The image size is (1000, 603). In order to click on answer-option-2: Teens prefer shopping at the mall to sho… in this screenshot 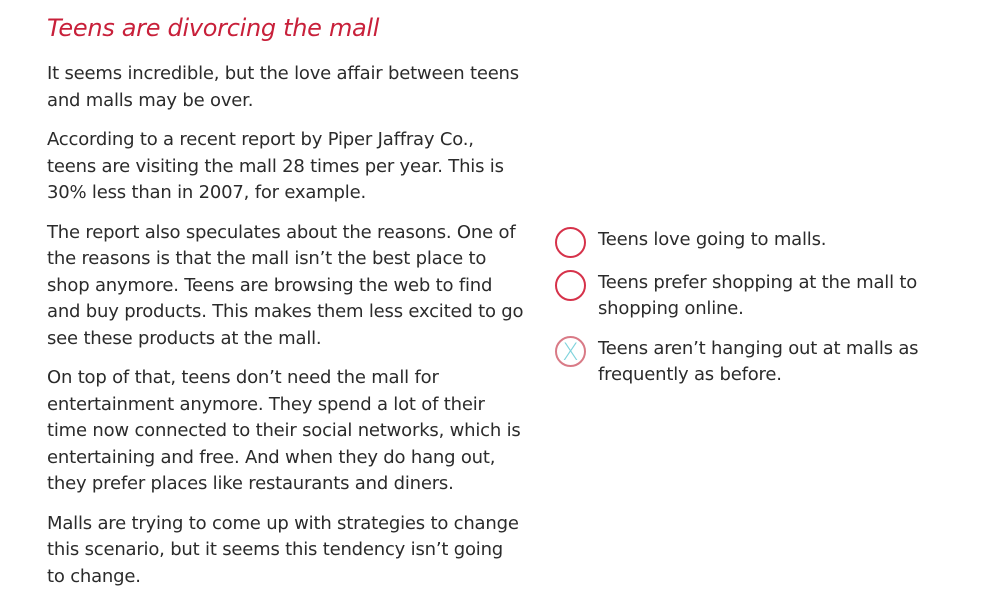, I will do `click(765, 296)`.